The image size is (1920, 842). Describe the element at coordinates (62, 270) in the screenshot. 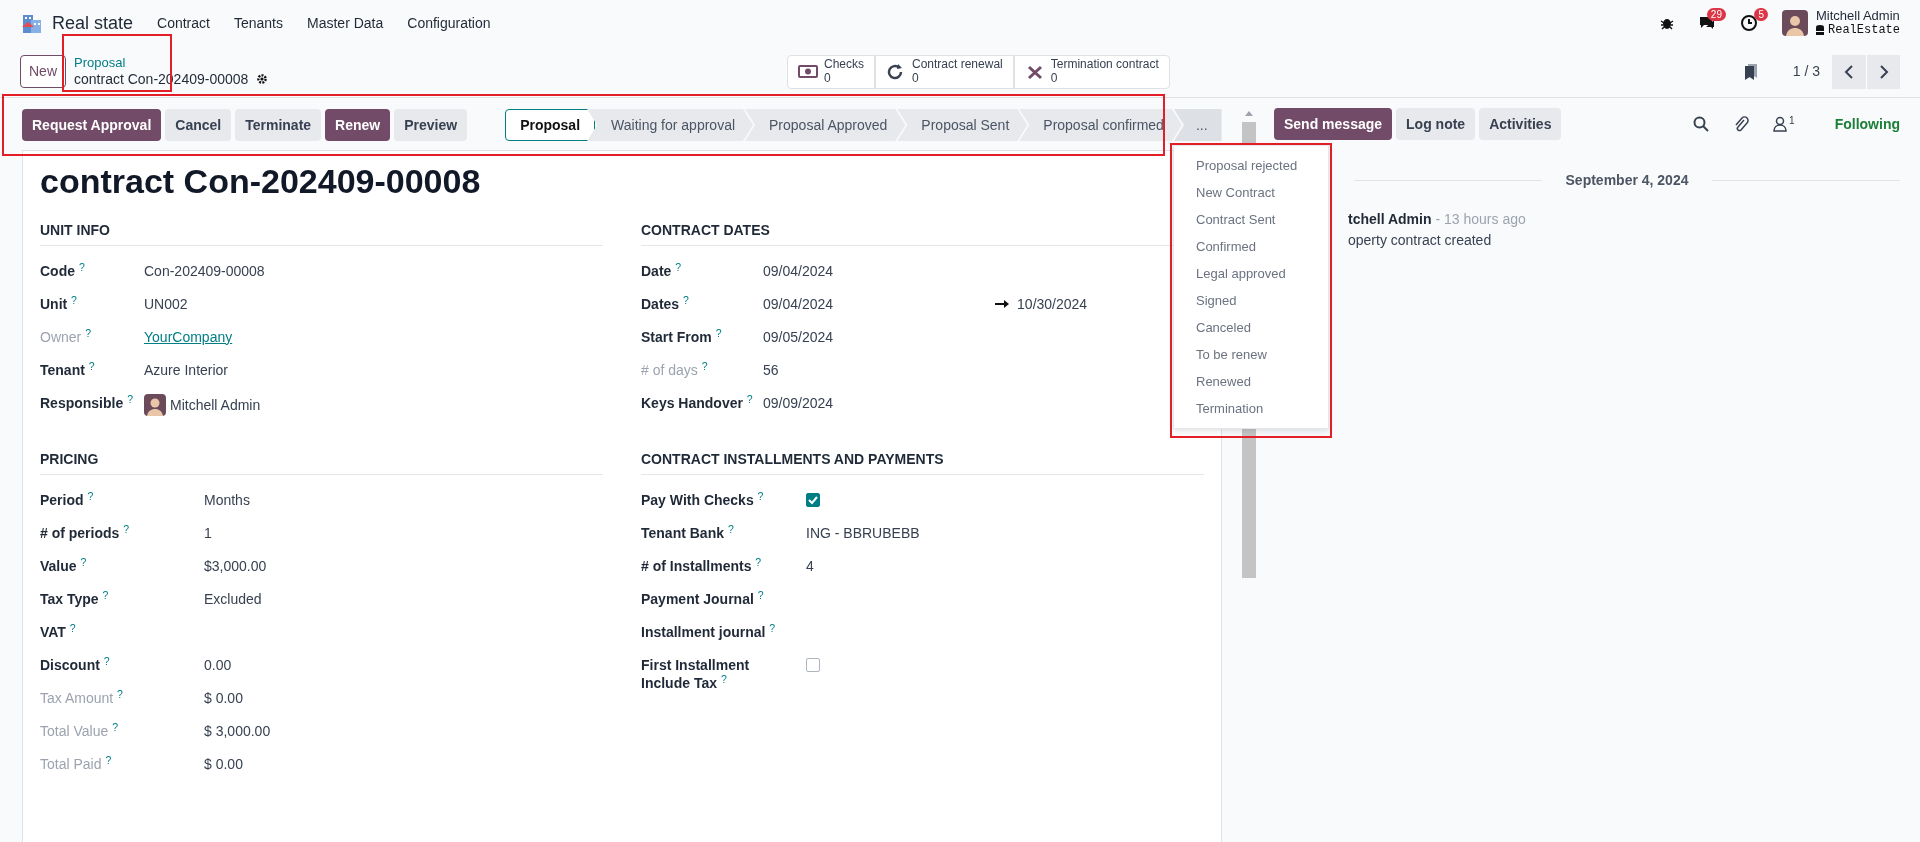

I see `field-label: Code $^{?}$` at that location.